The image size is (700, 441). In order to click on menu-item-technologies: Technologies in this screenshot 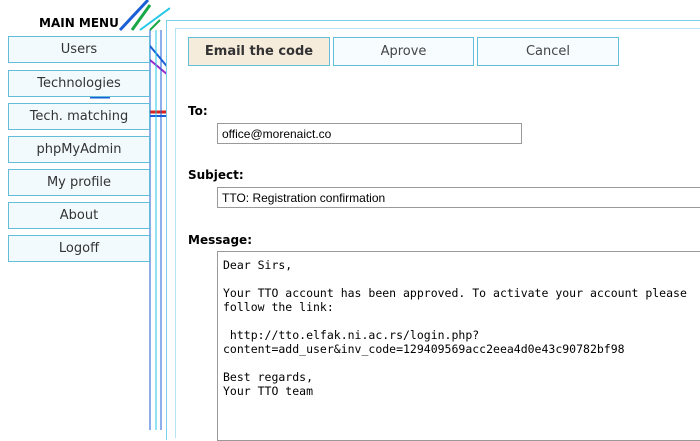, I will do `click(79, 83)`.